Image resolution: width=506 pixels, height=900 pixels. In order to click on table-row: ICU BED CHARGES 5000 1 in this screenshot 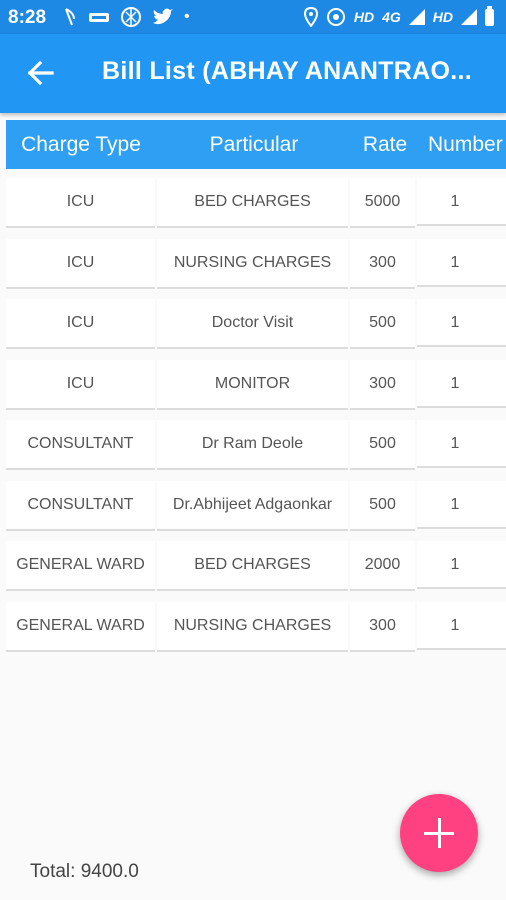, I will do `click(253, 203)`.